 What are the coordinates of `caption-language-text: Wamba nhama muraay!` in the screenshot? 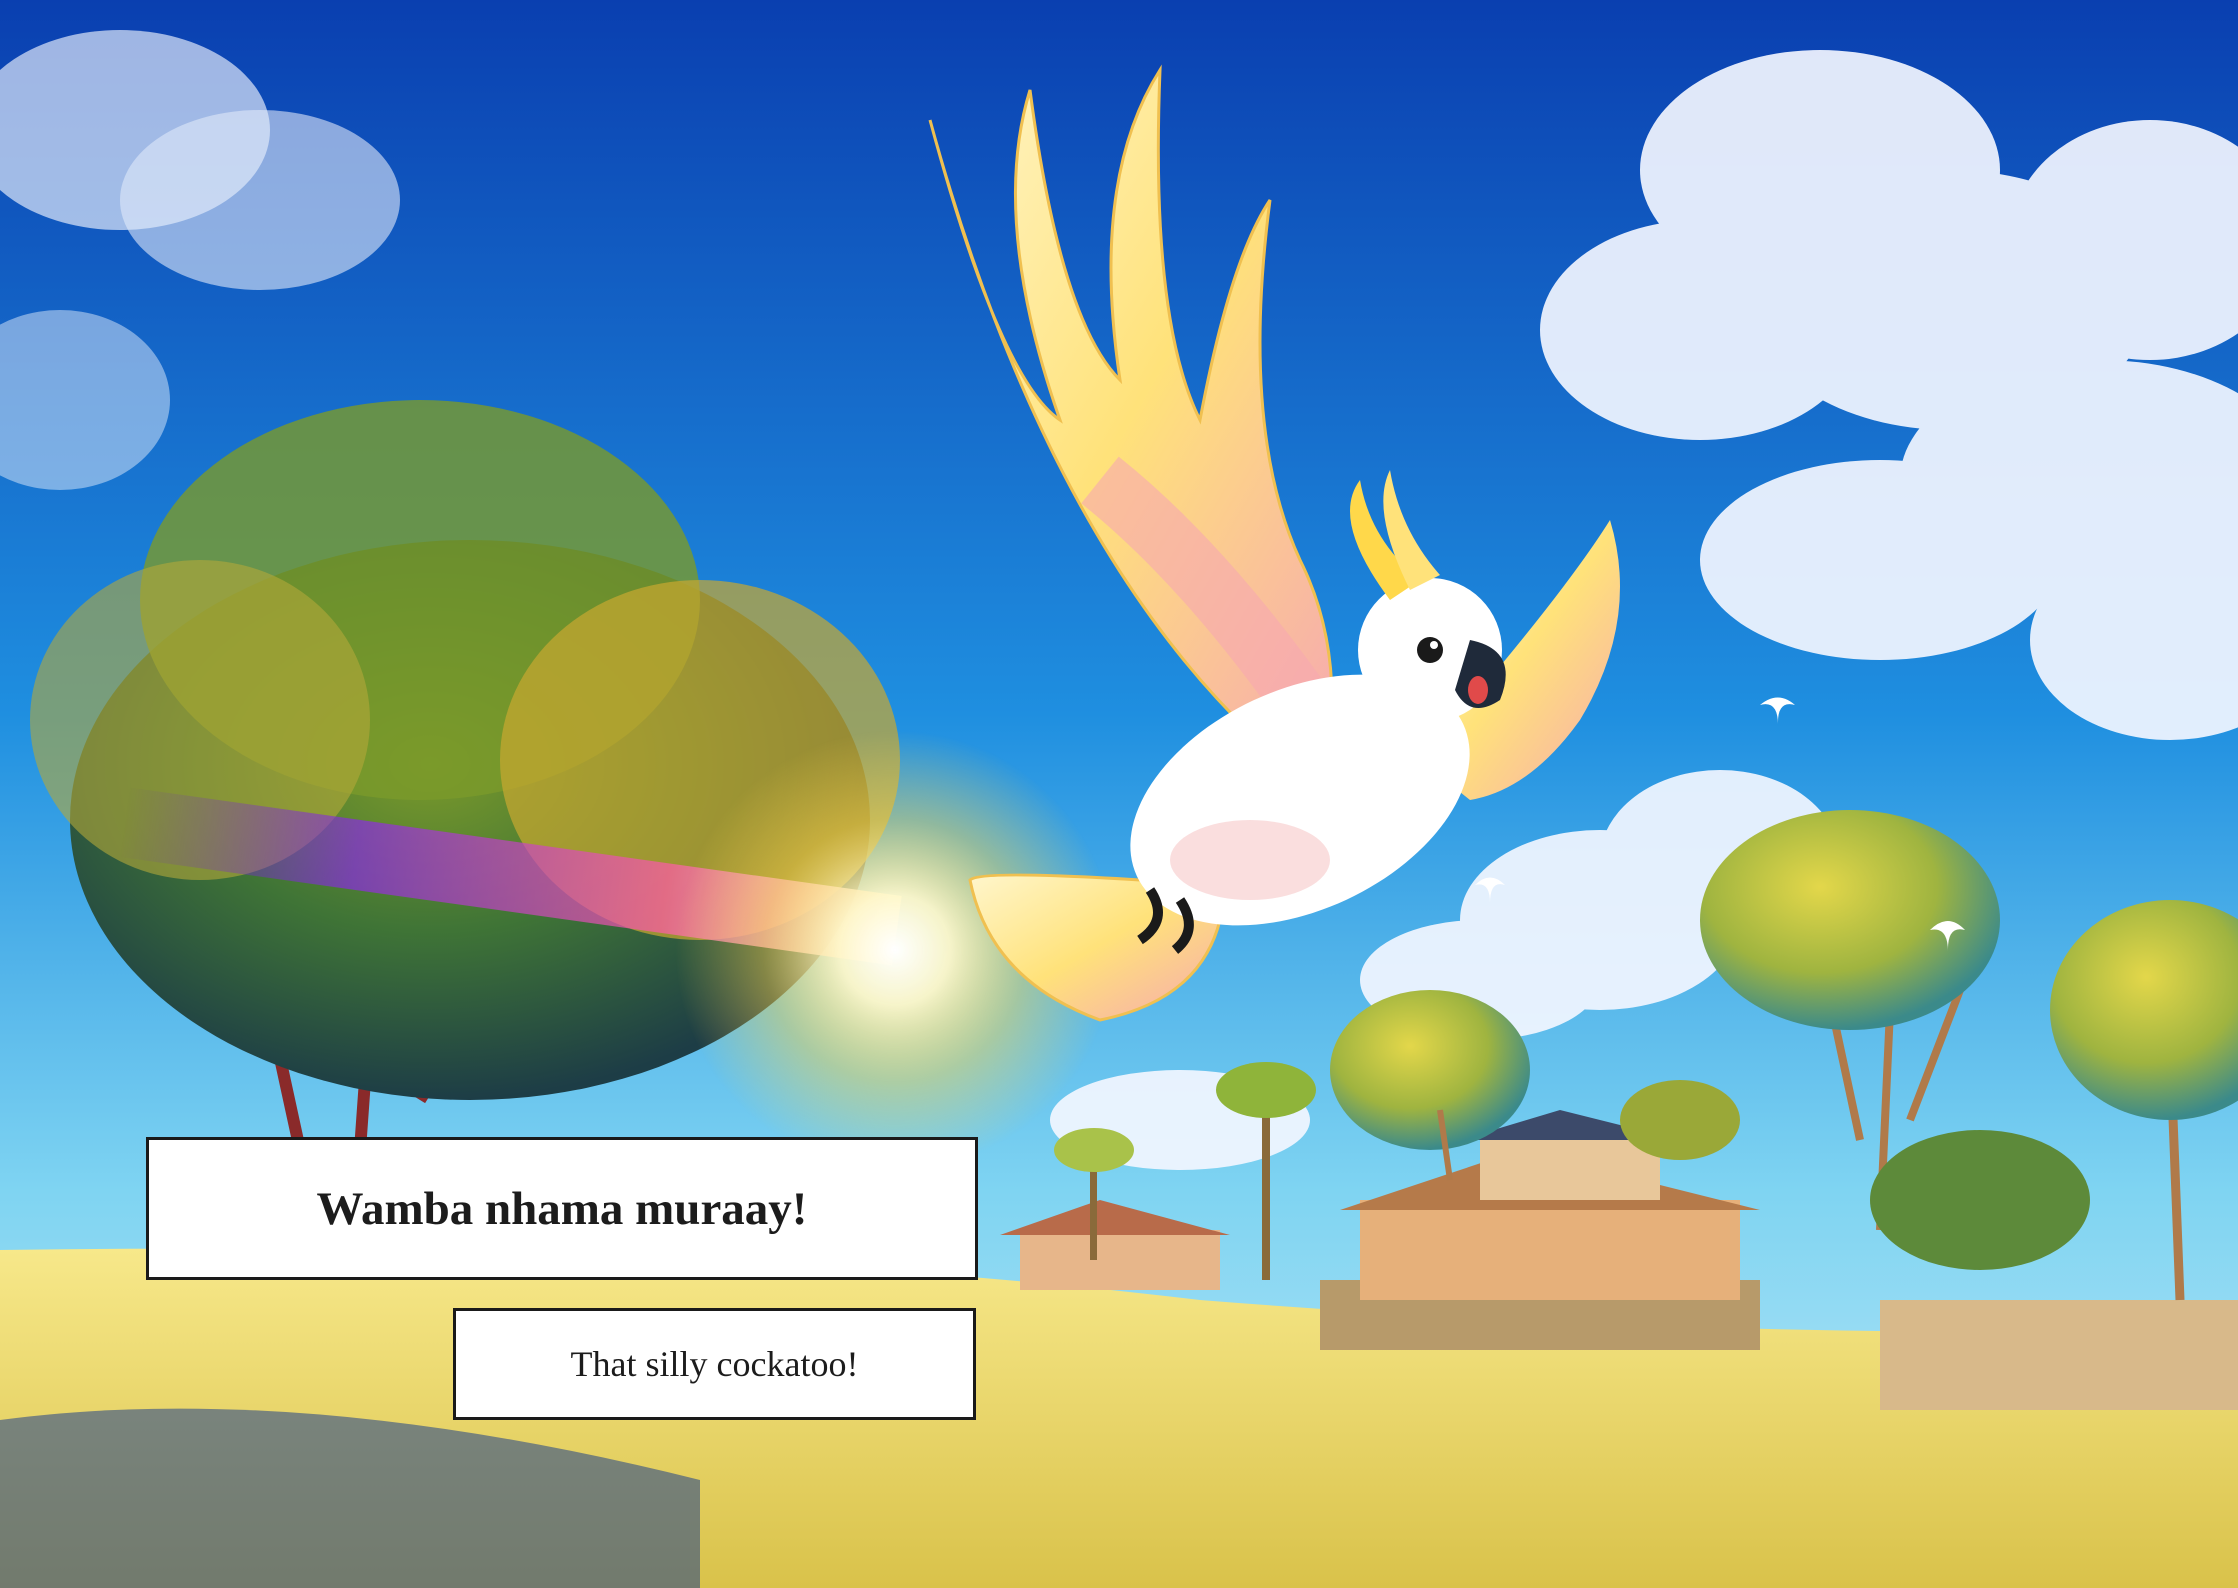 It's located at (562, 1208).